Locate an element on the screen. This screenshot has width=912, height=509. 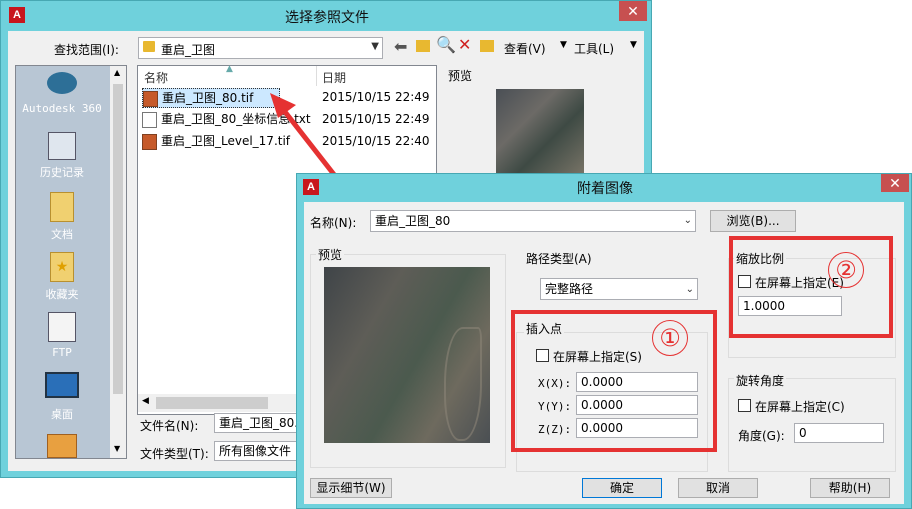
angle-label: 角度(G): is located at coordinates (761, 436).